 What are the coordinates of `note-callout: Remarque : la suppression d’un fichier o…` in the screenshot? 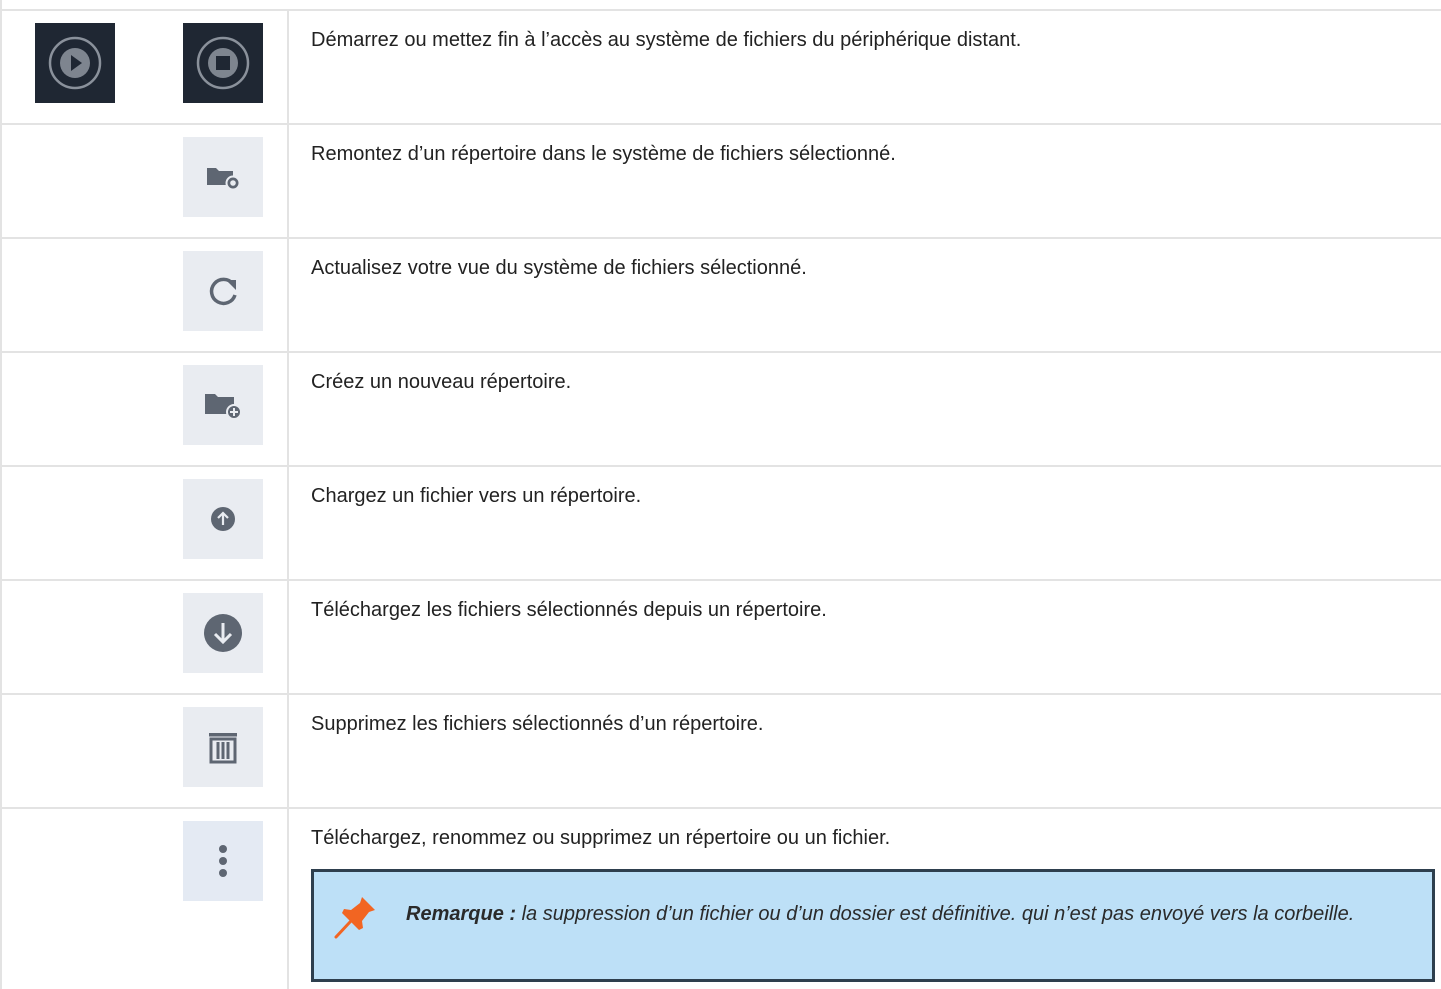 It's located at (873, 925).